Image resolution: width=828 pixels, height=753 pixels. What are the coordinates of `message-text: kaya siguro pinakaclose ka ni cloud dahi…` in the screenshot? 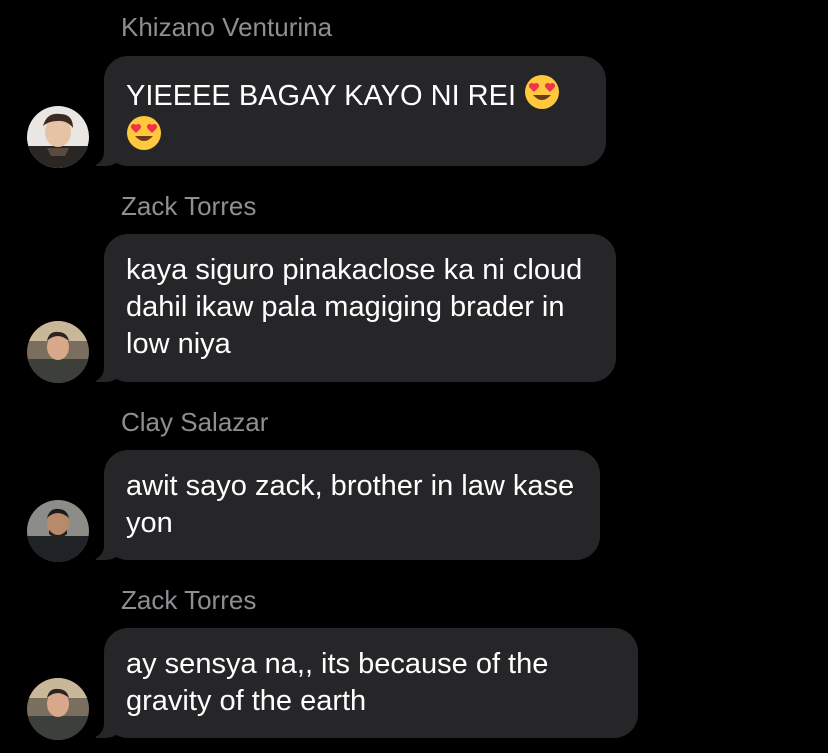 It's located at (358, 307).